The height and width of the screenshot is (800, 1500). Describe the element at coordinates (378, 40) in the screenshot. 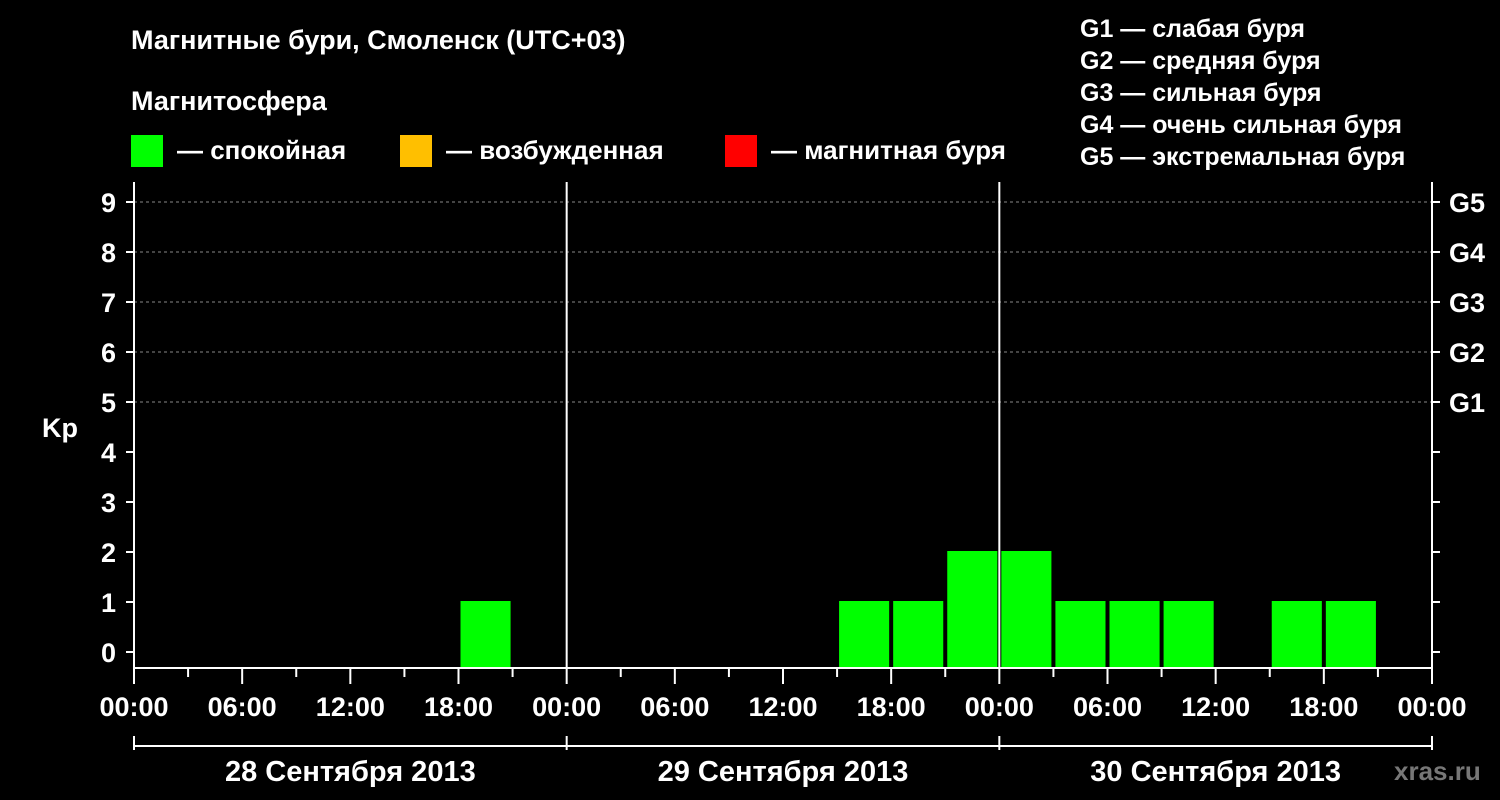

I see `chart-title: Магнитные бури, Смоленск (UTC+03)` at that location.